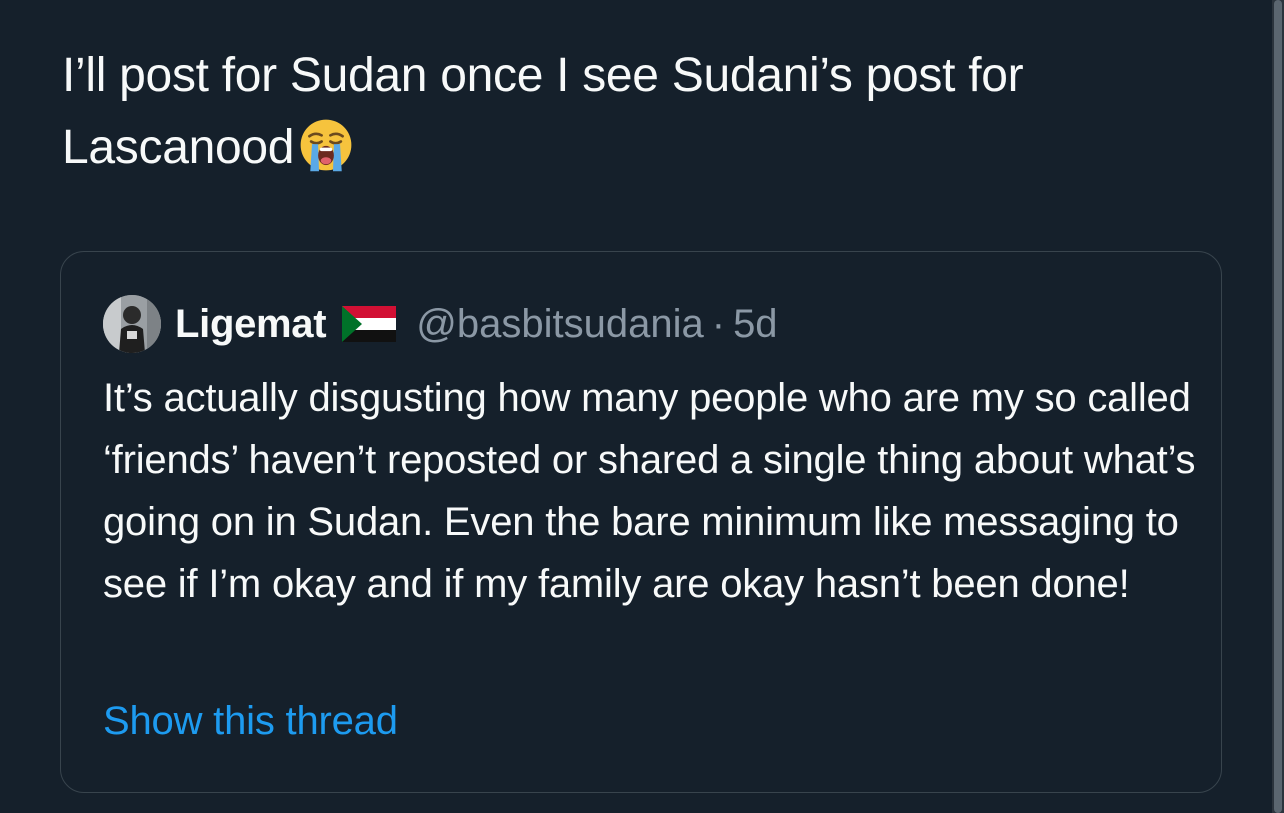  I want to click on scrollbar, so click(1278, 406).